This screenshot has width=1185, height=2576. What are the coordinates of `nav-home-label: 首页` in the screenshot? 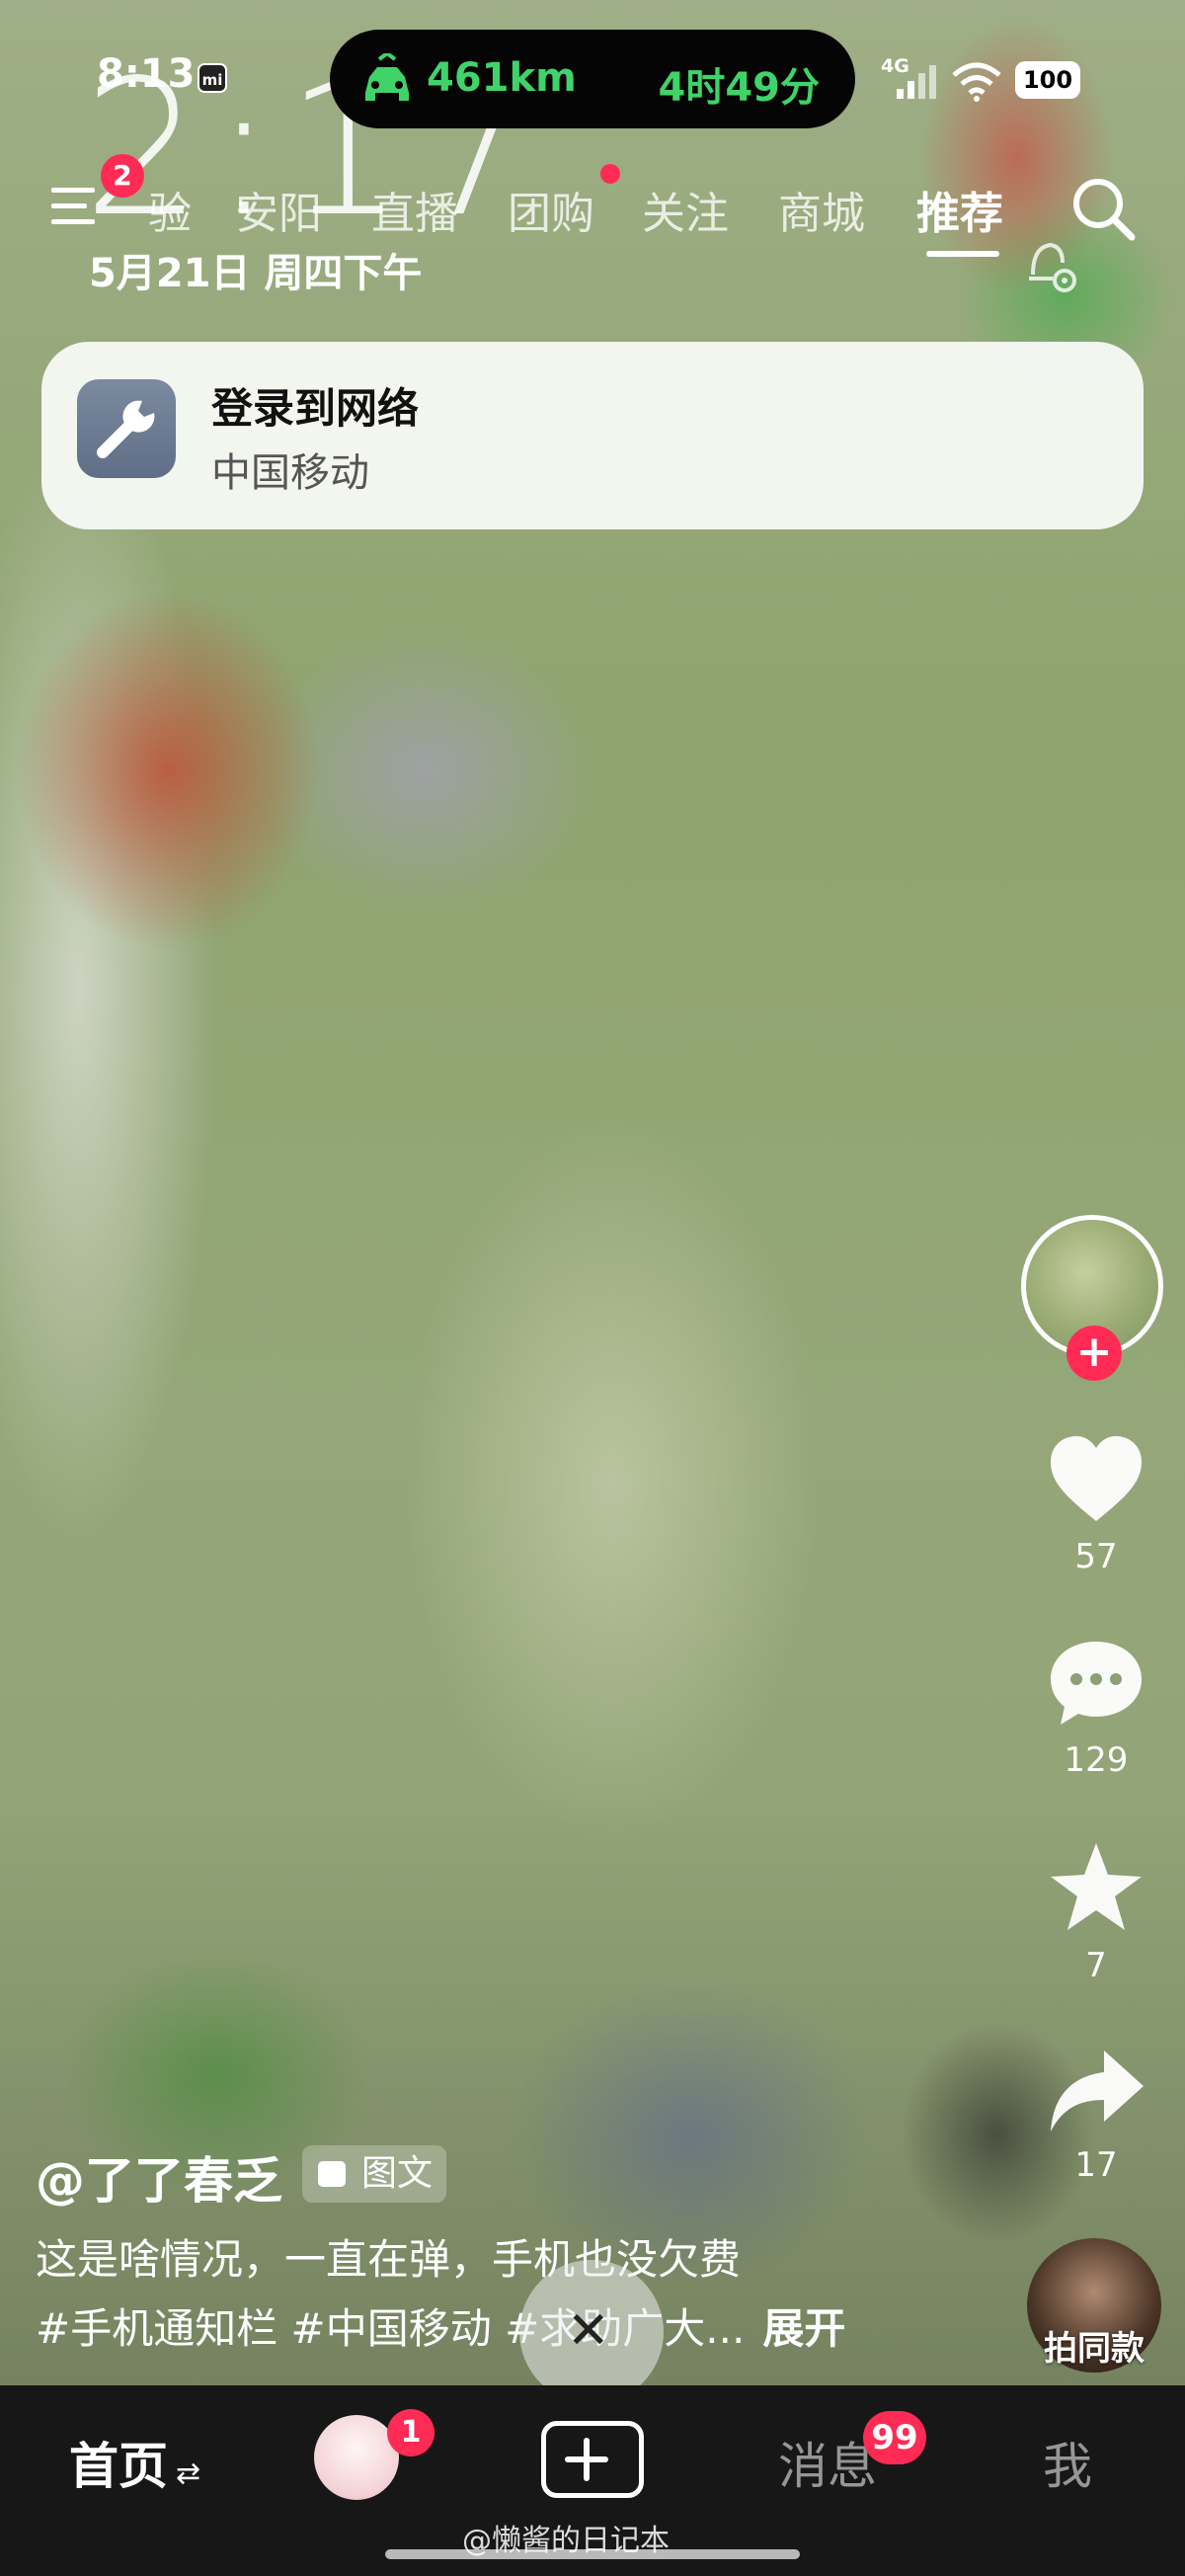 It's located at (119, 2466).